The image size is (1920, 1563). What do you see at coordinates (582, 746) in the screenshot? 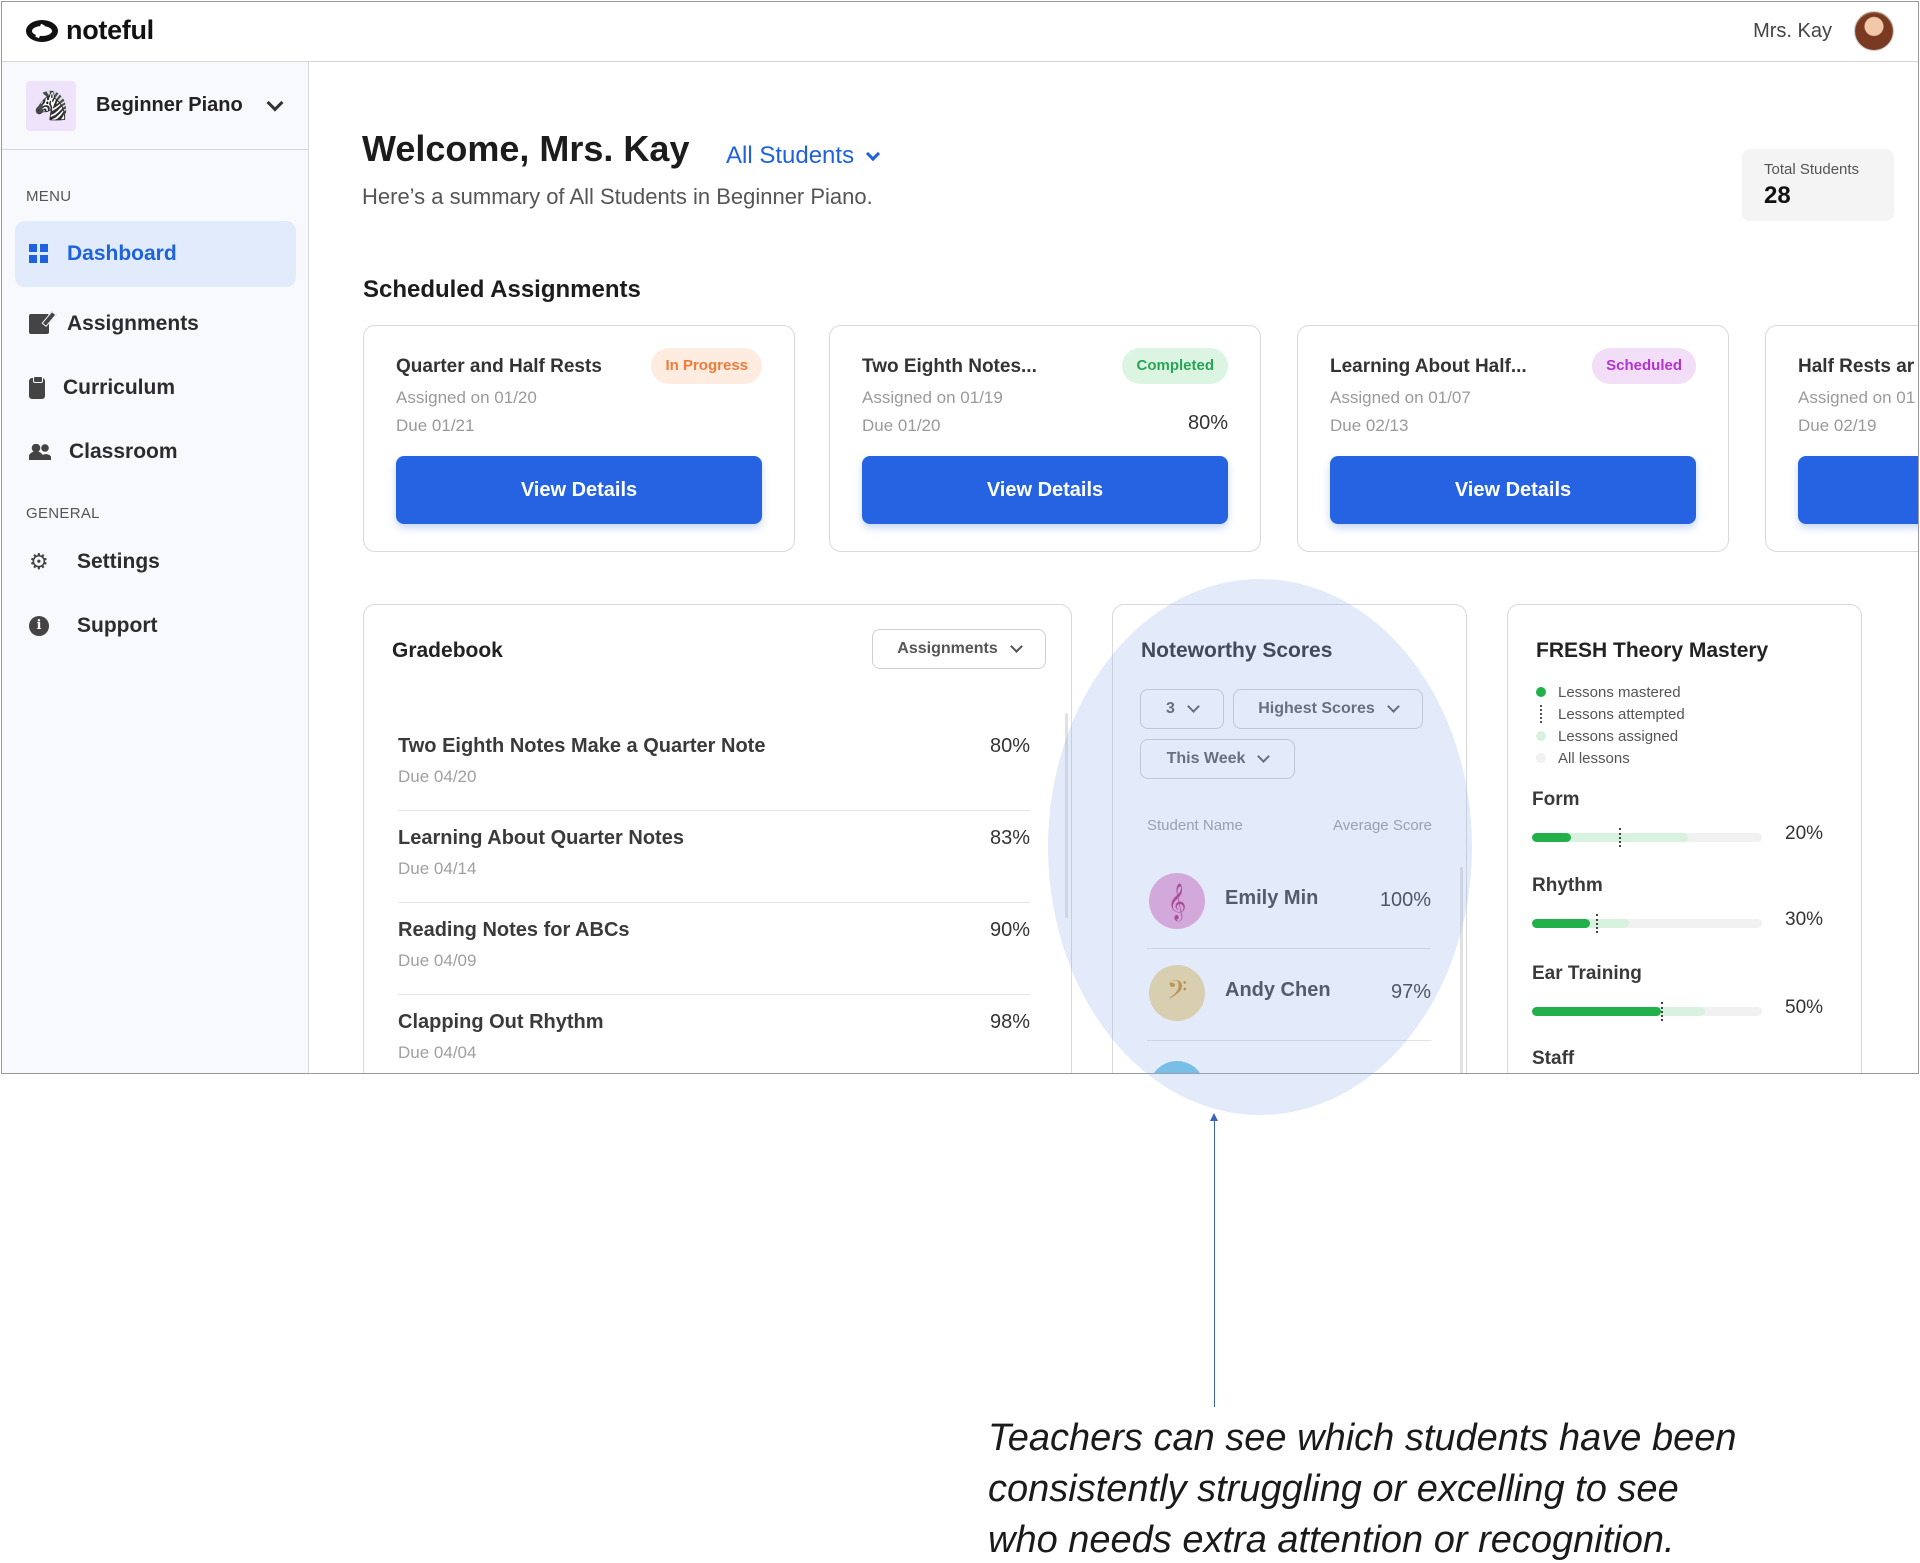
I see `assignment-name: Two Eighth Notes Make a Quarter Note` at bounding box center [582, 746].